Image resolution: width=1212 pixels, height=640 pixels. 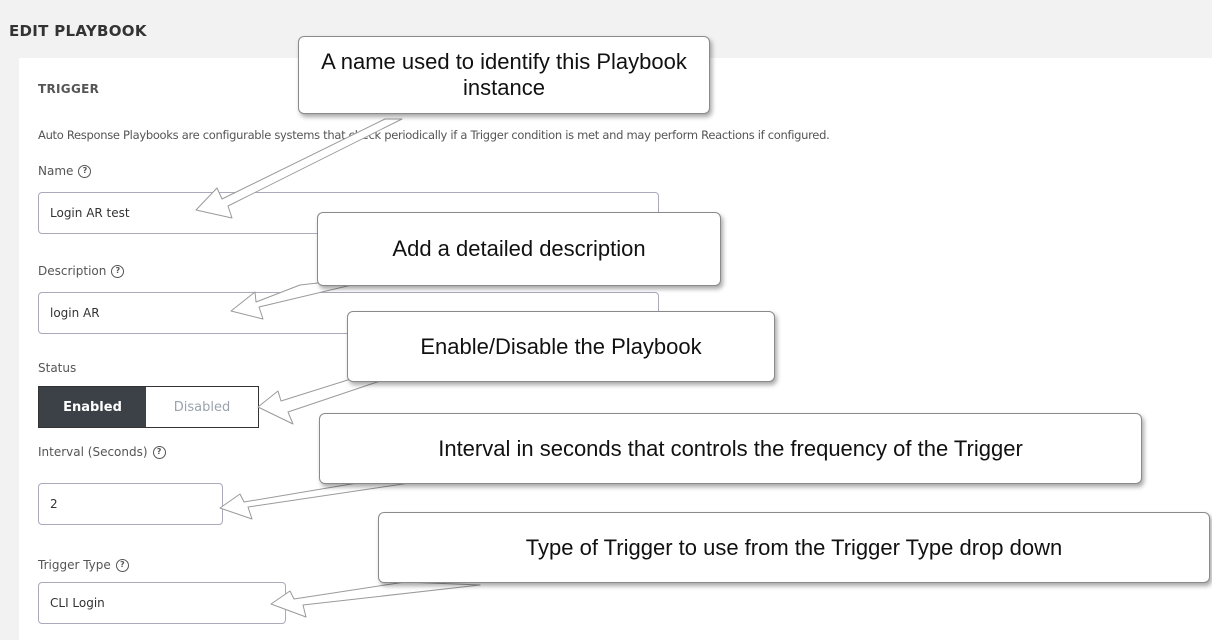 I want to click on callout-status: Enable/Disable the Playbook, so click(x=561, y=346).